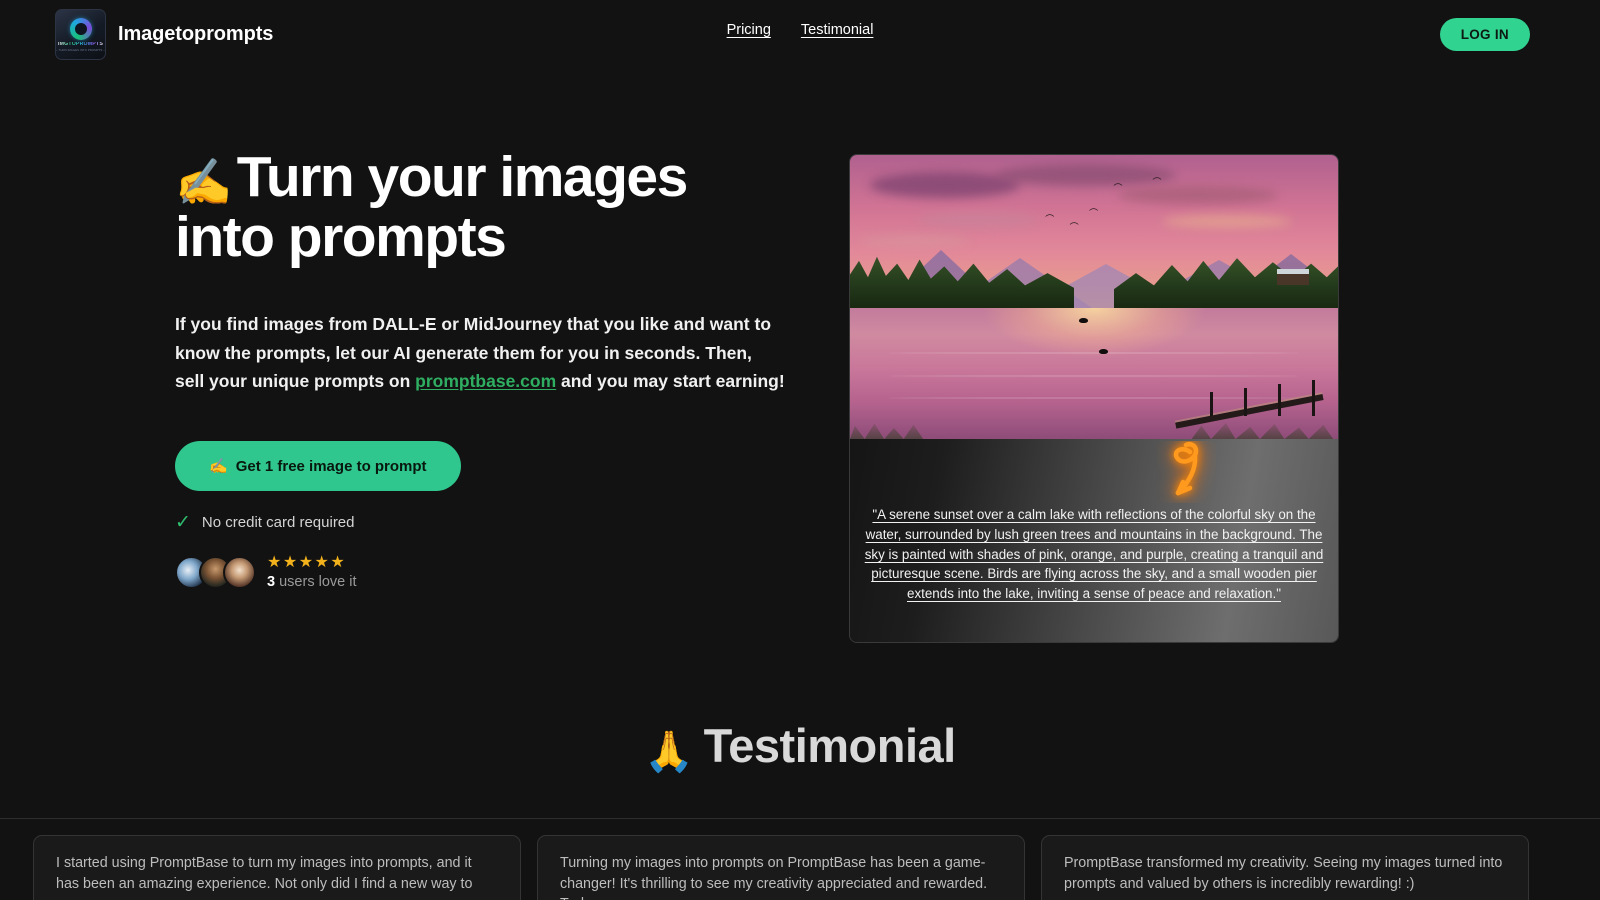  I want to click on users-love-it-label: 3 users love it, so click(311, 582).